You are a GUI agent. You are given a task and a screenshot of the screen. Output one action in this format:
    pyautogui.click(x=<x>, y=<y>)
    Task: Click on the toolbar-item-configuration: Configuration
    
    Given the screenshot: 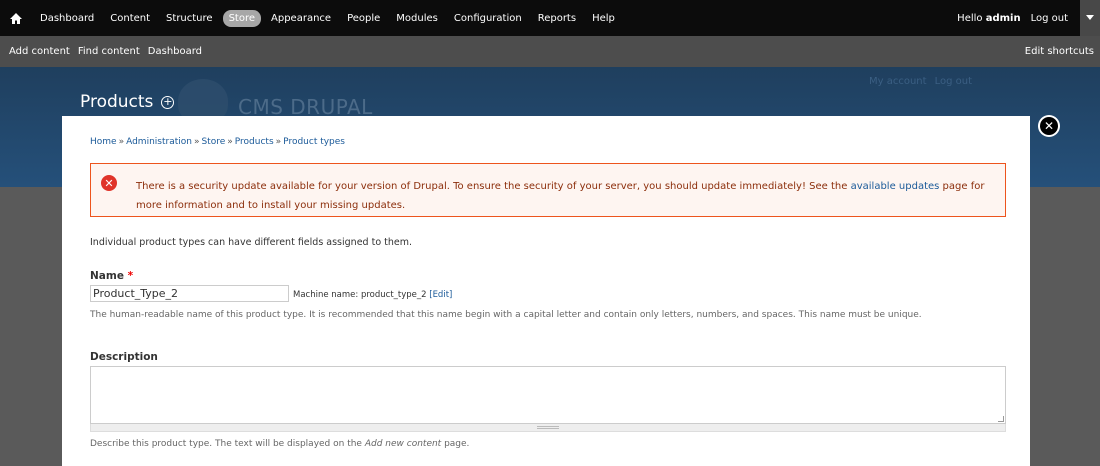 What is the action you would take?
    pyautogui.click(x=488, y=18)
    